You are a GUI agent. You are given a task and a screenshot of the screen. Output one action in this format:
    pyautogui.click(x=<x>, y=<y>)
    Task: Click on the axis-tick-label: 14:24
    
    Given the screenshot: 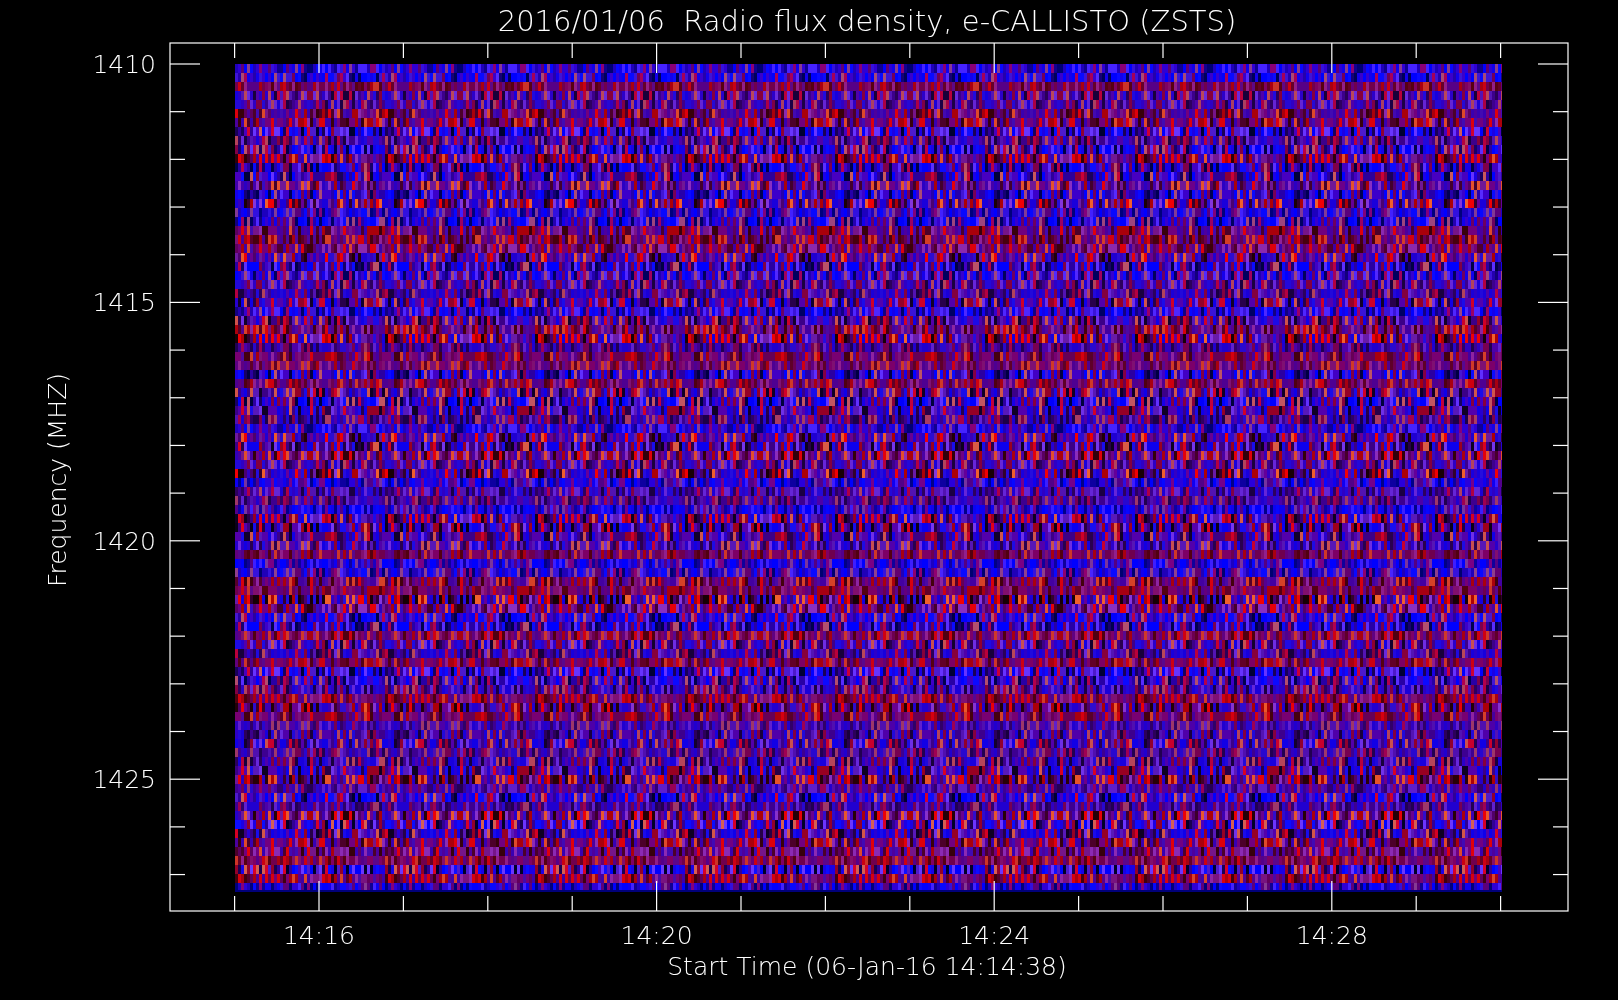 What is the action you would take?
    pyautogui.click(x=994, y=935)
    